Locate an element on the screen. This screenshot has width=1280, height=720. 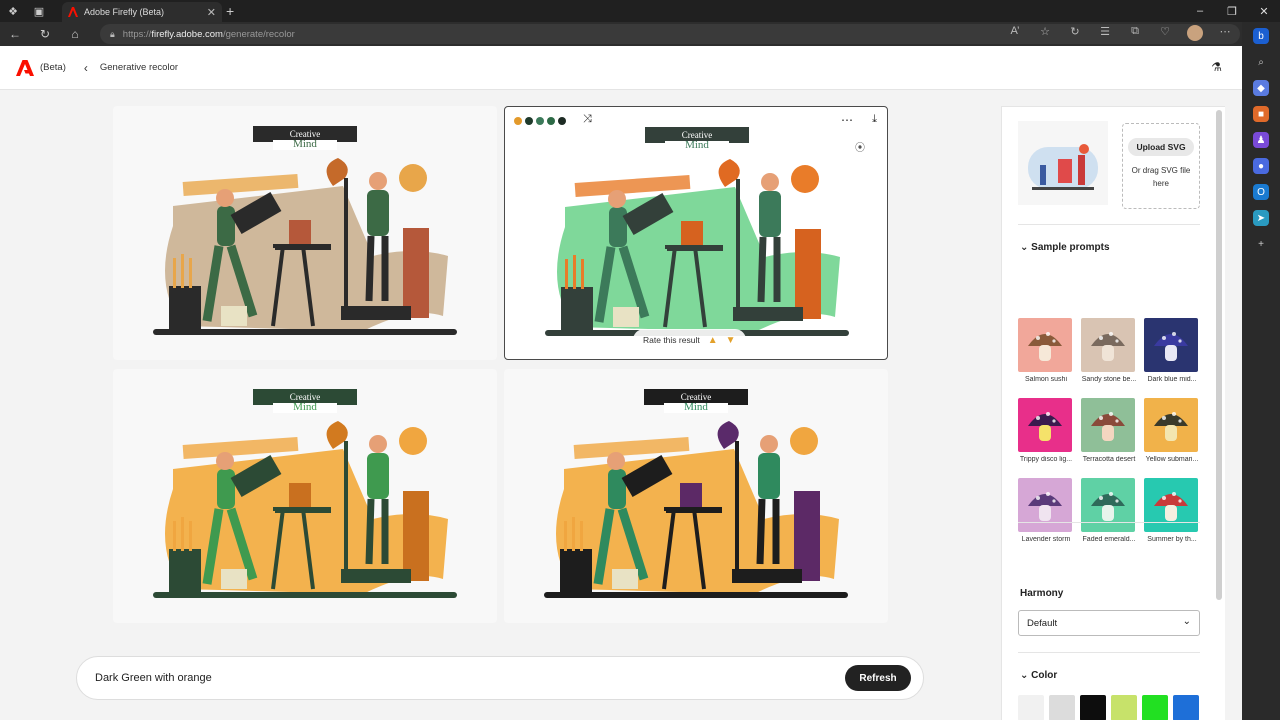
more-options-icon: ⋯ is located at coordinates (847, 120).